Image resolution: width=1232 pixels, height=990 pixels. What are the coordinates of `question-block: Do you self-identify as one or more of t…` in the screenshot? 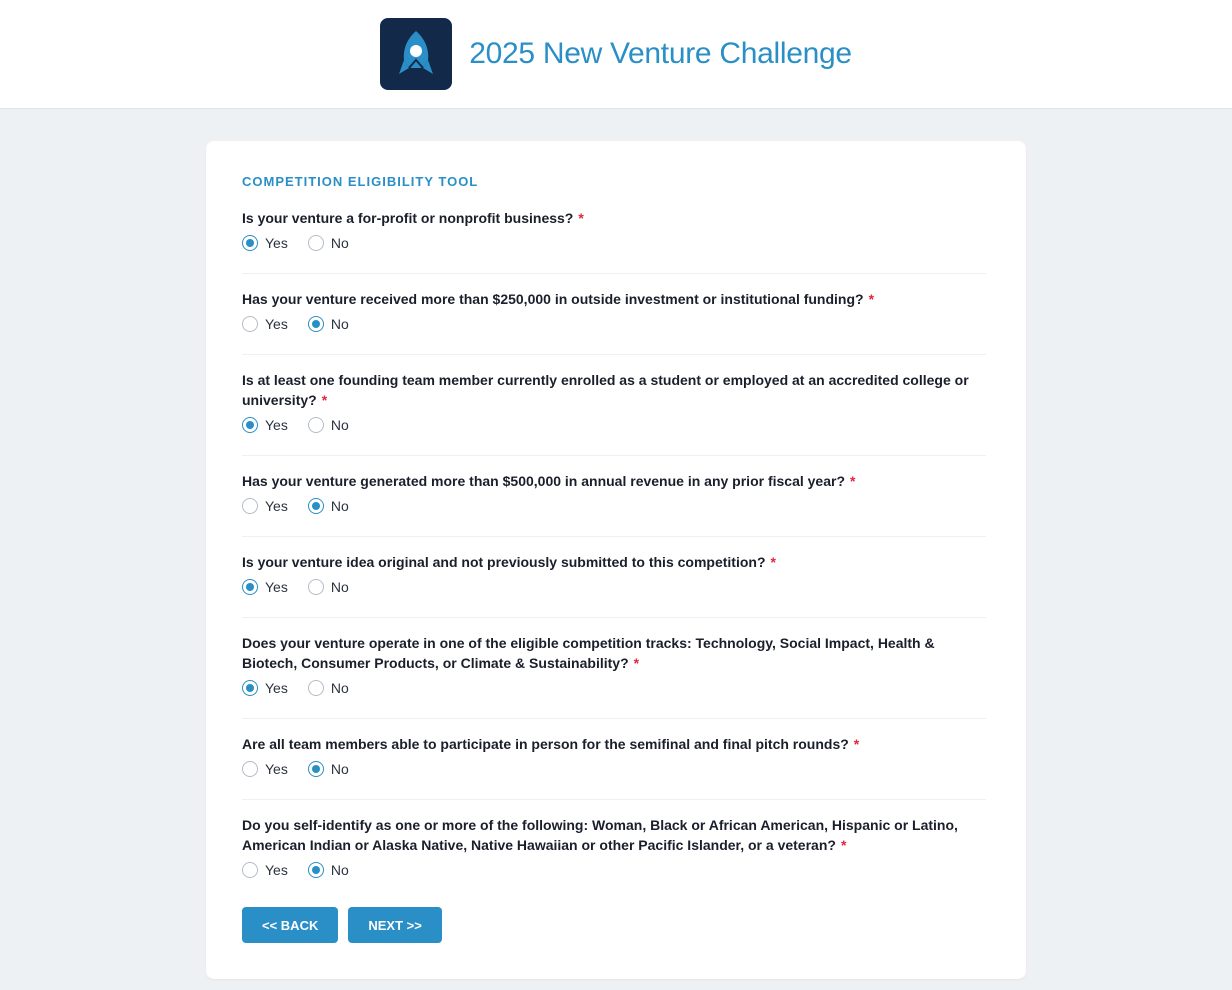 It's located at (614, 861).